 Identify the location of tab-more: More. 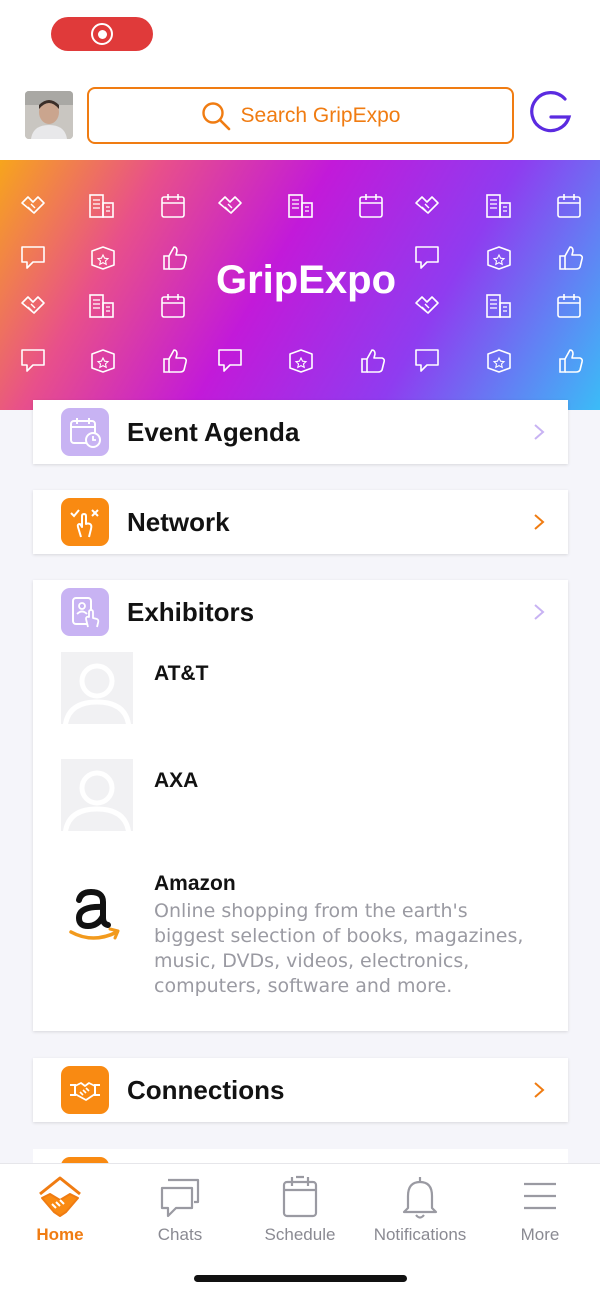
(540, 1209).